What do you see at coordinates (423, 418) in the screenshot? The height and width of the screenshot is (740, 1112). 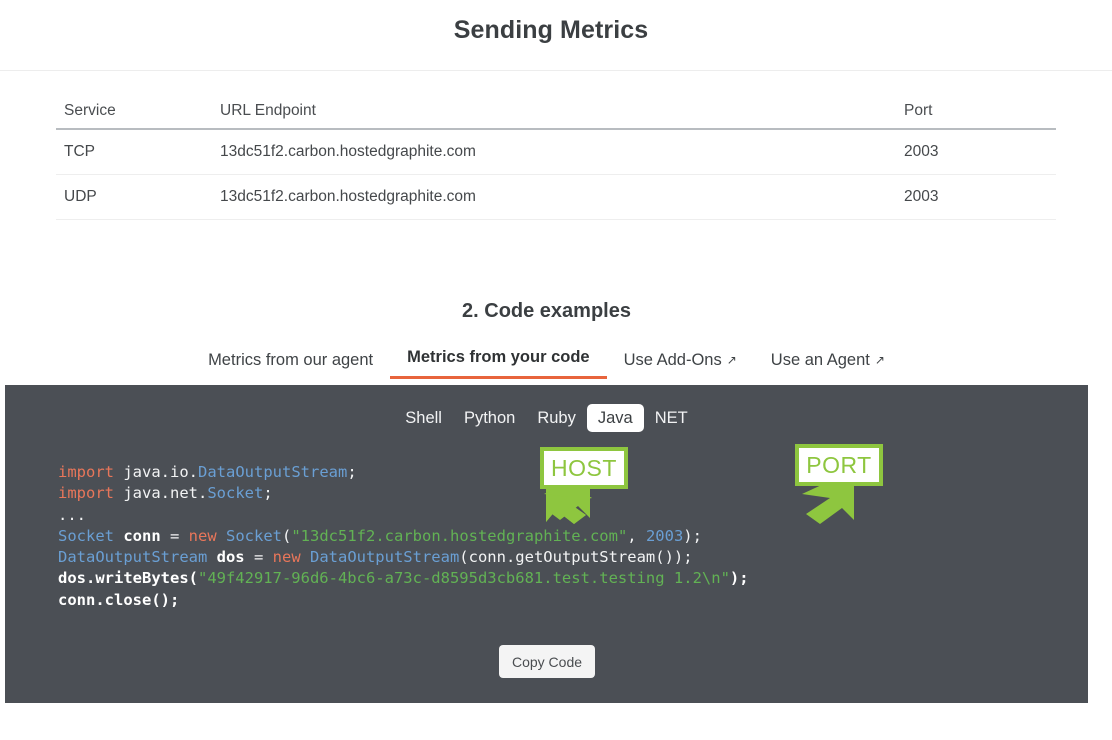 I see `language-tab-shell: Shell` at bounding box center [423, 418].